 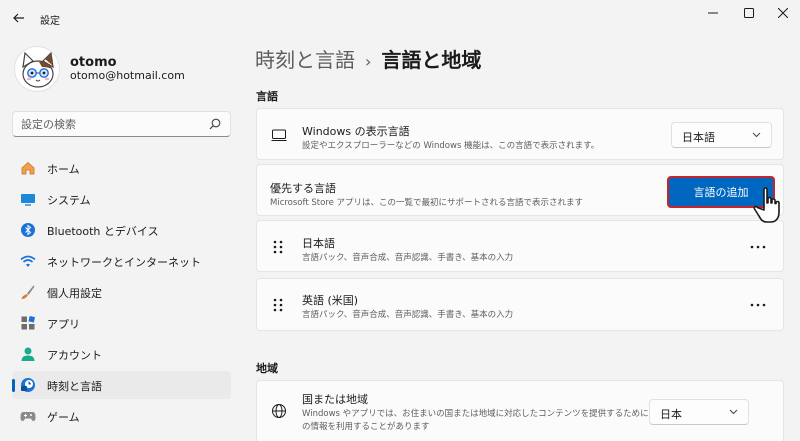 What do you see at coordinates (63, 324) in the screenshot?
I see `sidebar-item-label: アプリ` at bounding box center [63, 324].